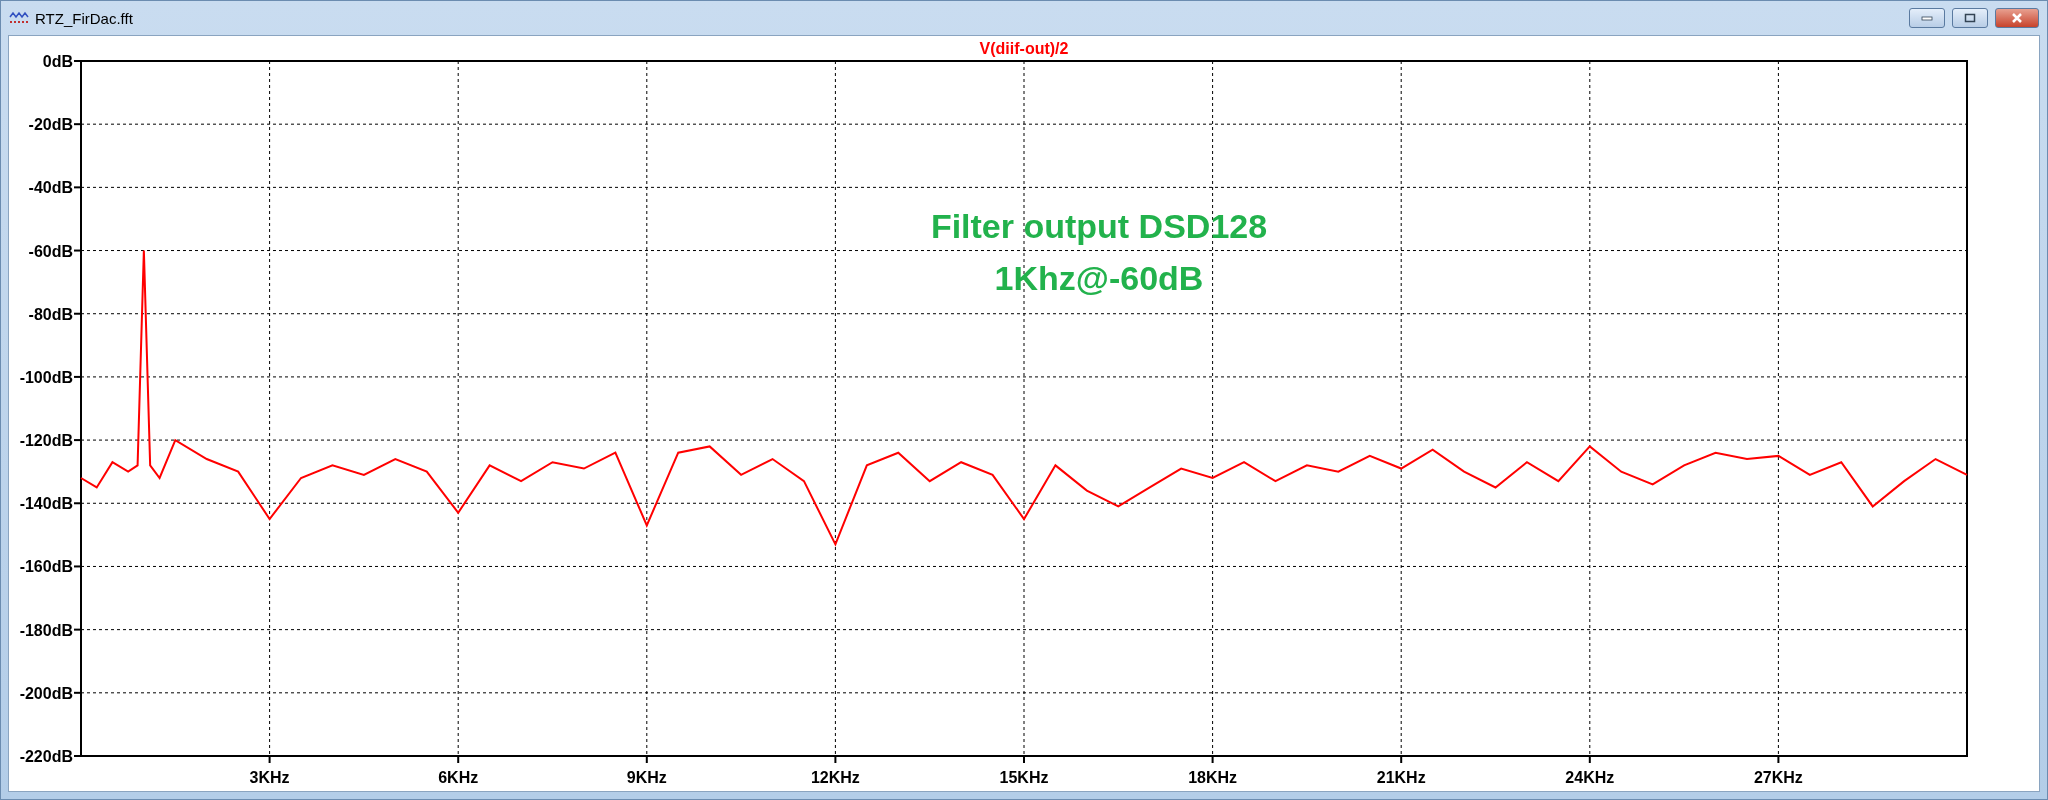 The width and height of the screenshot is (2048, 800). What do you see at coordinates (50, 314) in the screenshot?
I see `y-axis-label: -80dB` at bounding box center [50, 314].